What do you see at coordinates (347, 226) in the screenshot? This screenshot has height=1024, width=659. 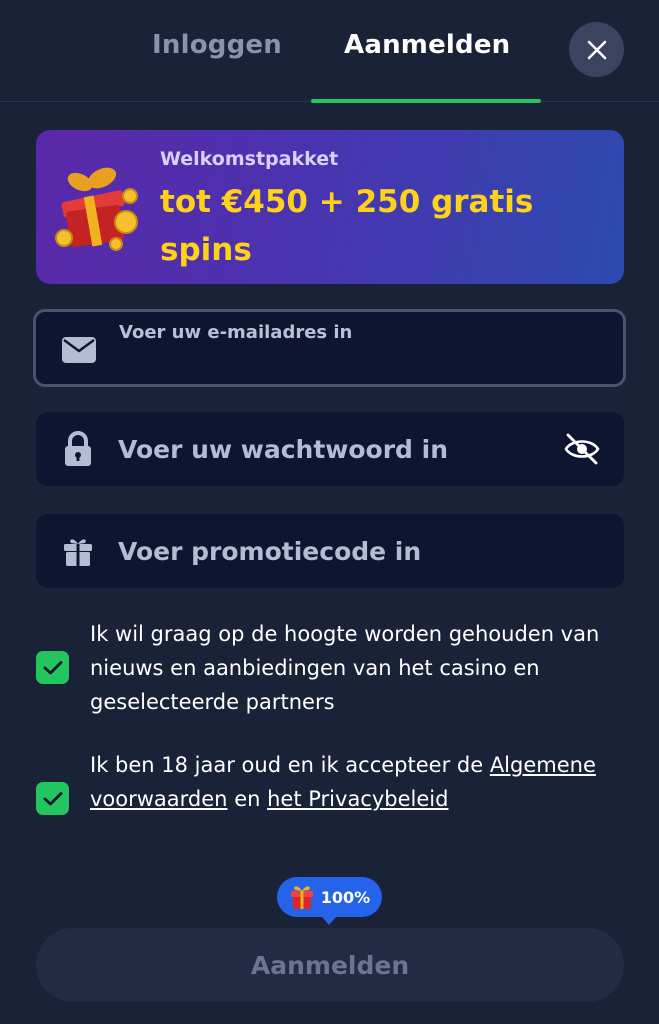 I see `banner-title: tot €450 + 250 gratis spins` at bounding box center [347, 226].